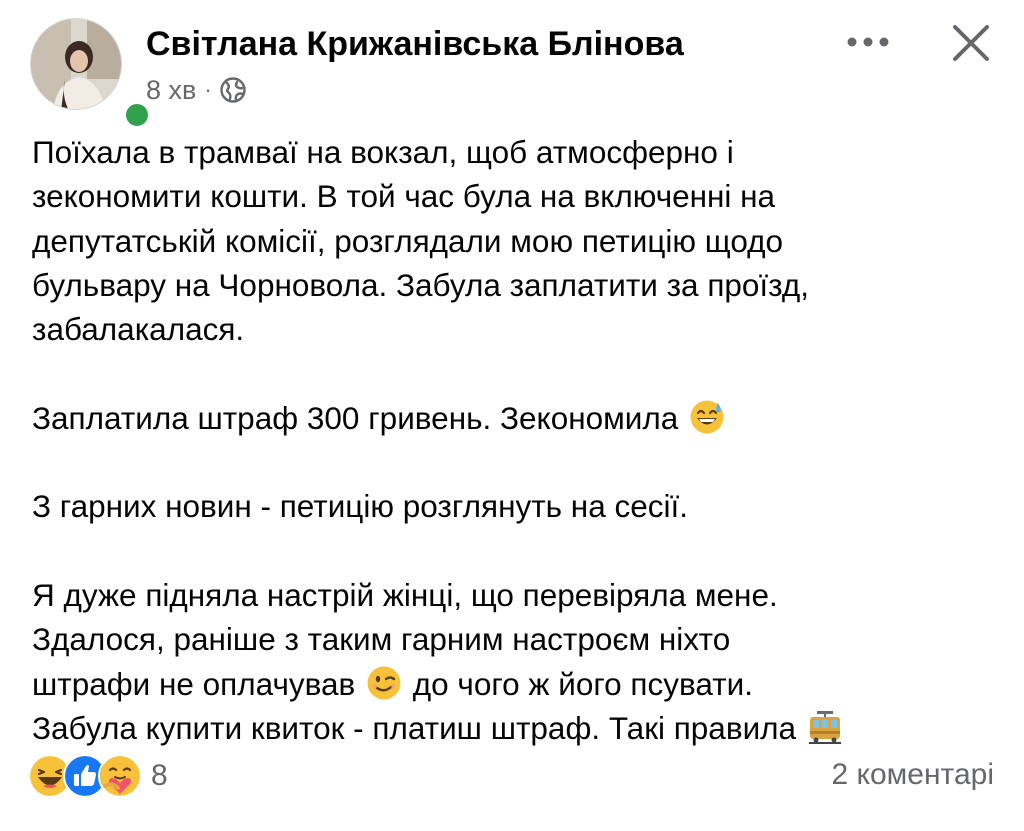  I want to click on avatar-photo, so click(76, 64).